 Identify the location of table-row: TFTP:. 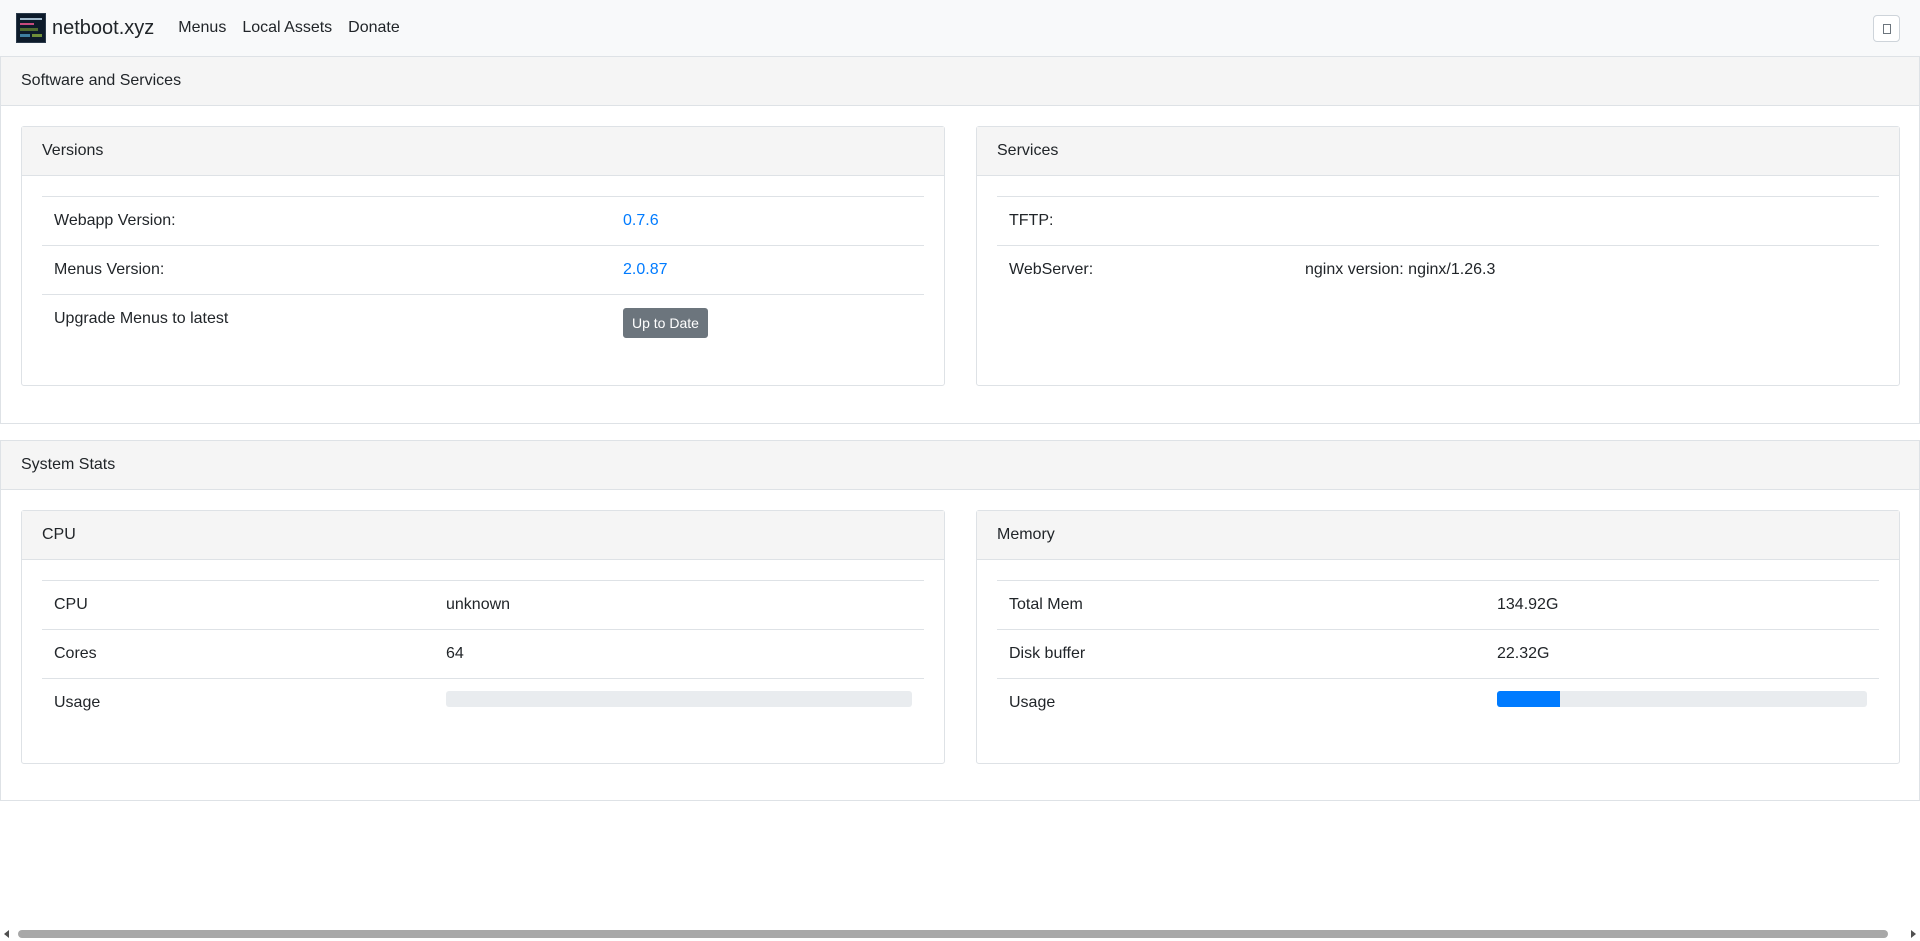
(1438, 221).